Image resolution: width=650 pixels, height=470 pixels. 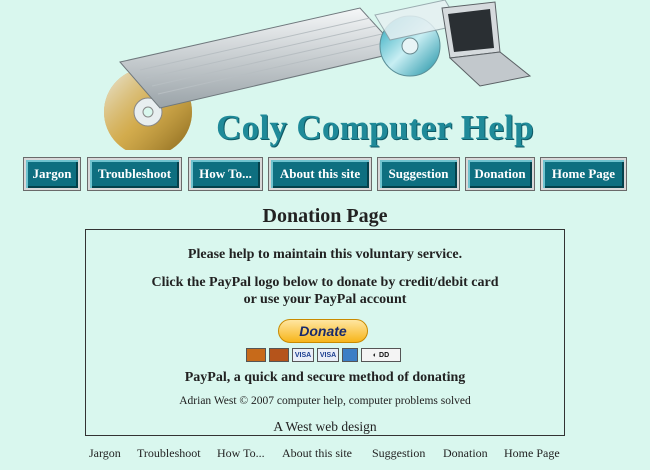 I want to click on payment-card-logos: VISA VISA ◐ DD, so click(x=323, y=355).